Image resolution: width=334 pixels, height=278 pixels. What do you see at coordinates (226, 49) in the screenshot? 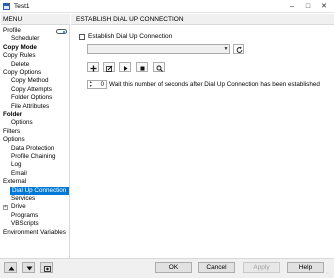
I see `chevron-down-icon: ▼` at bounding box center [226, 49].